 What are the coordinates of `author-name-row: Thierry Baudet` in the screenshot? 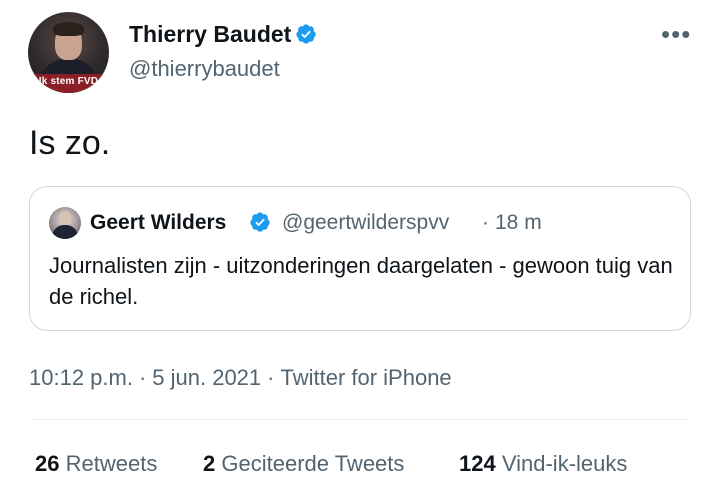 It's located at (223, 34).